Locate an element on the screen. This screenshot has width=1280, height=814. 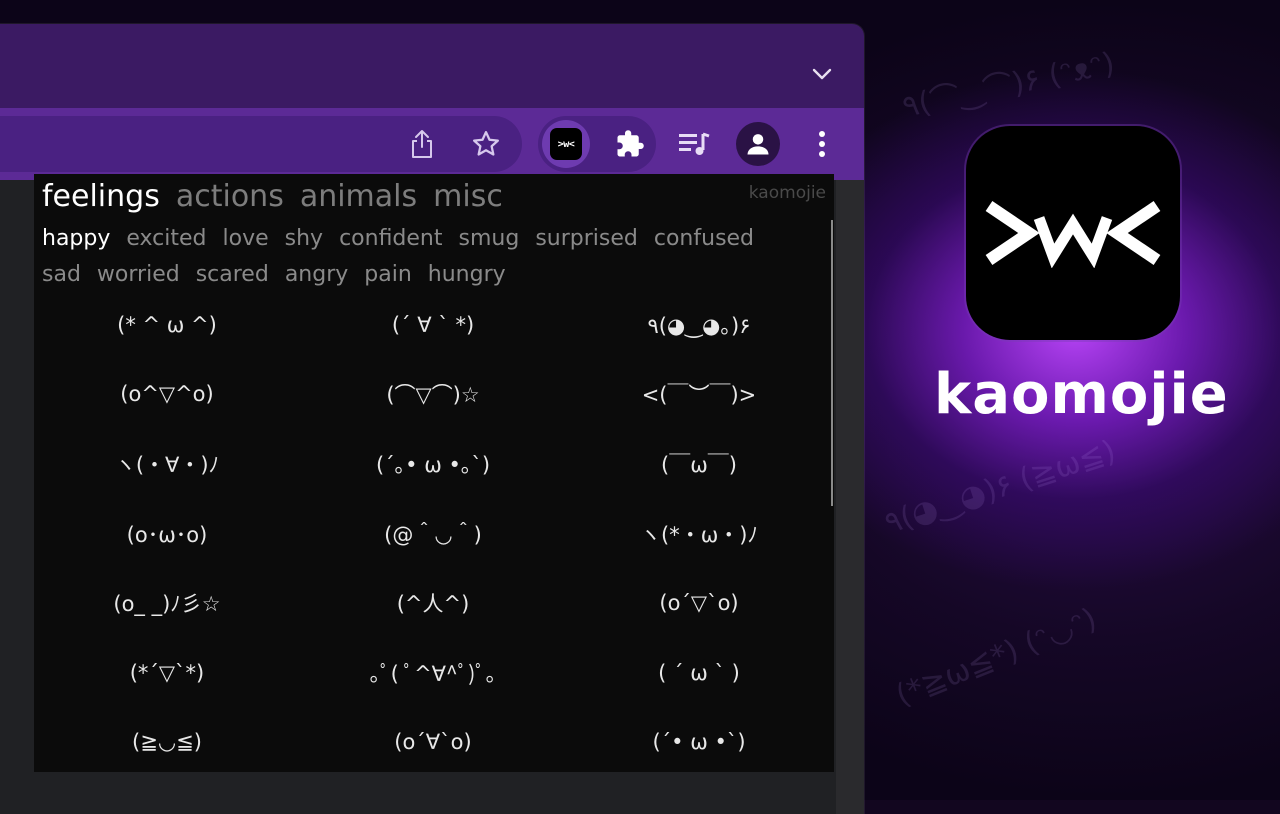
browser-toolbar: >w< is located at coordinates (432, 144).